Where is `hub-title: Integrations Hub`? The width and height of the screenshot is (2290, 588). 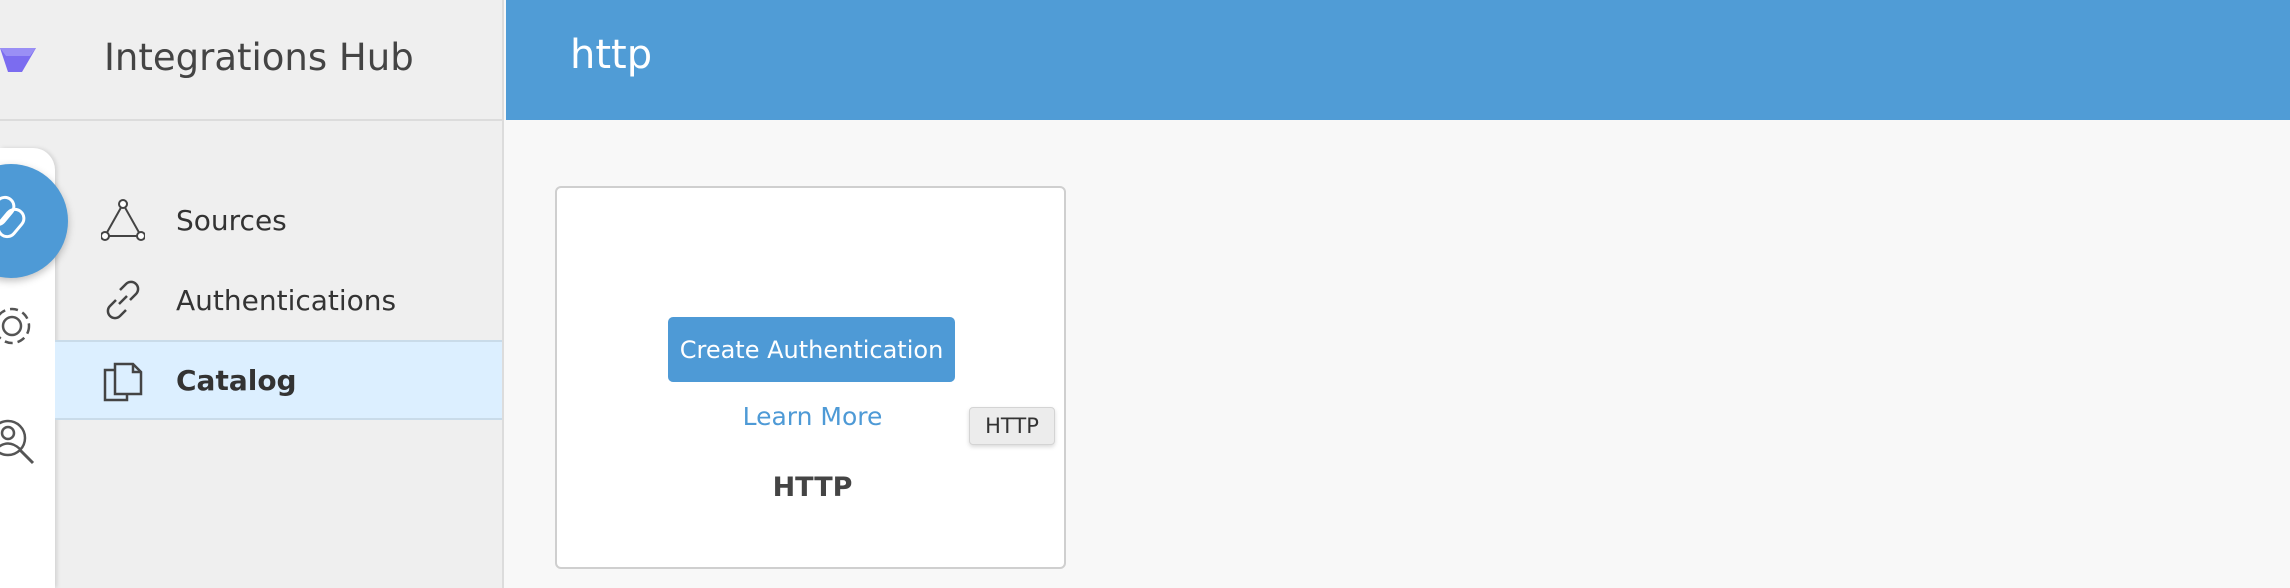 hub-title: Integrations Hub is located at coordinates (259, 57).